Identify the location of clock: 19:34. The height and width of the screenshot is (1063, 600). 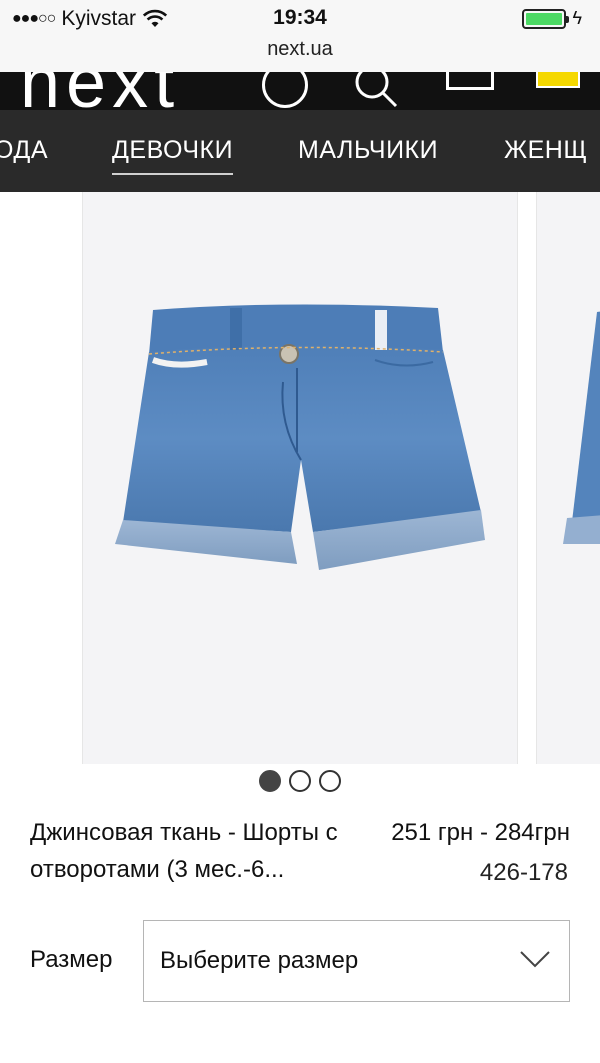
(300, 17).